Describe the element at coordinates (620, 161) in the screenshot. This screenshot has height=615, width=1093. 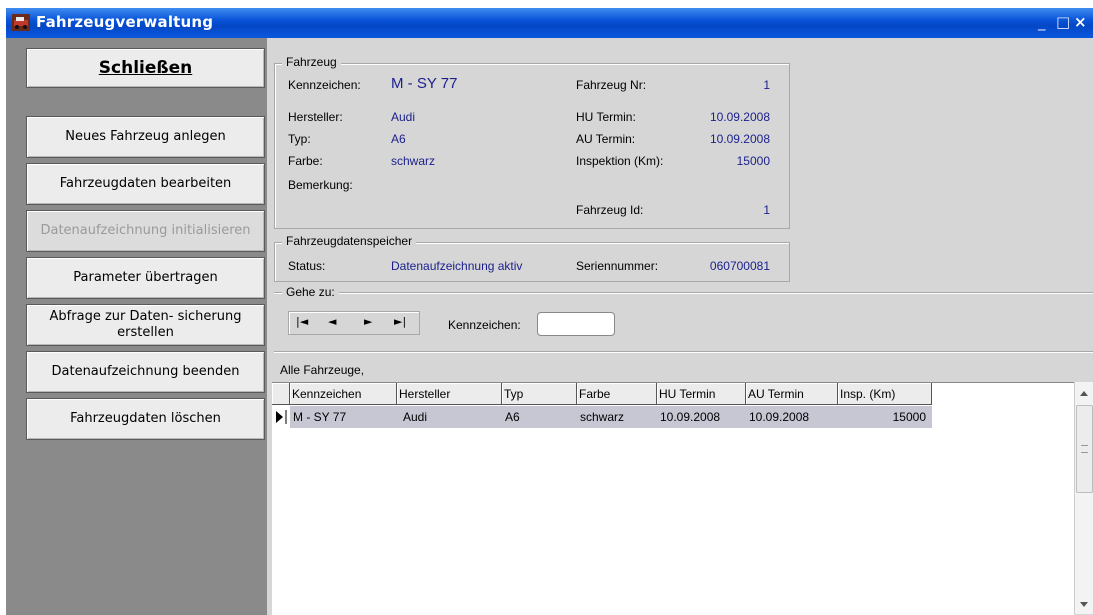
I see `inspection-label: Inspektion (Km):` at that location.